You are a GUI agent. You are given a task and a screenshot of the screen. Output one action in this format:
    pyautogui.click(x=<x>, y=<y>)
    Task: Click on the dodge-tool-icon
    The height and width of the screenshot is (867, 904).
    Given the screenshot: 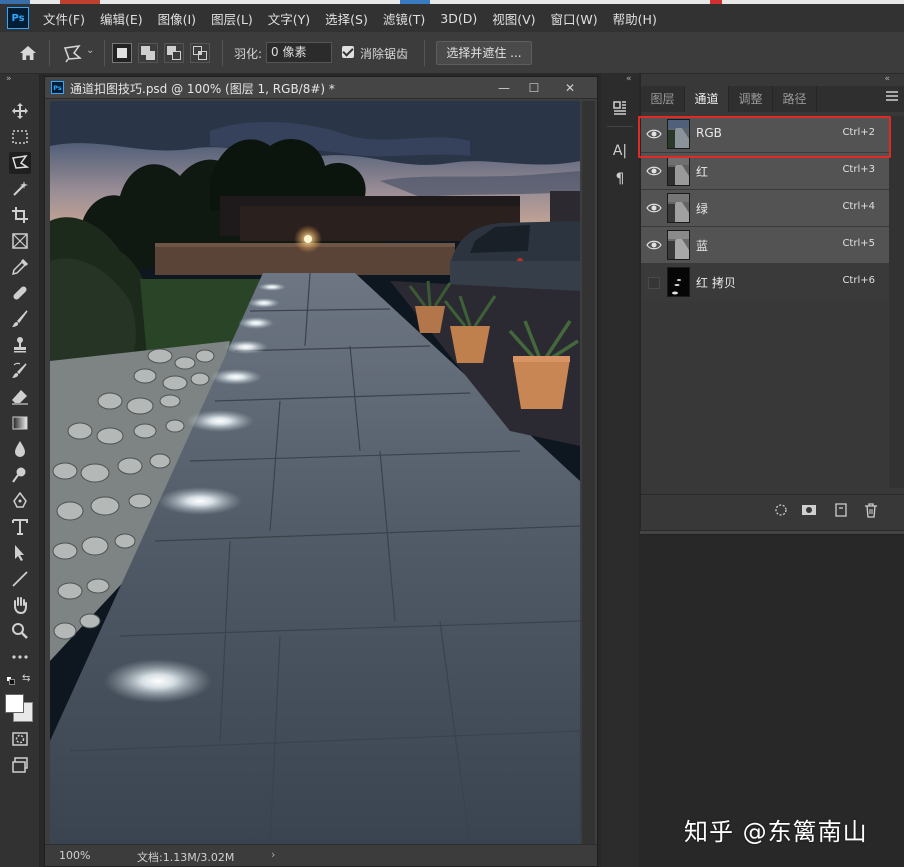 What is the action you would take?
    pyautogui.click(x=20, y=475)
    